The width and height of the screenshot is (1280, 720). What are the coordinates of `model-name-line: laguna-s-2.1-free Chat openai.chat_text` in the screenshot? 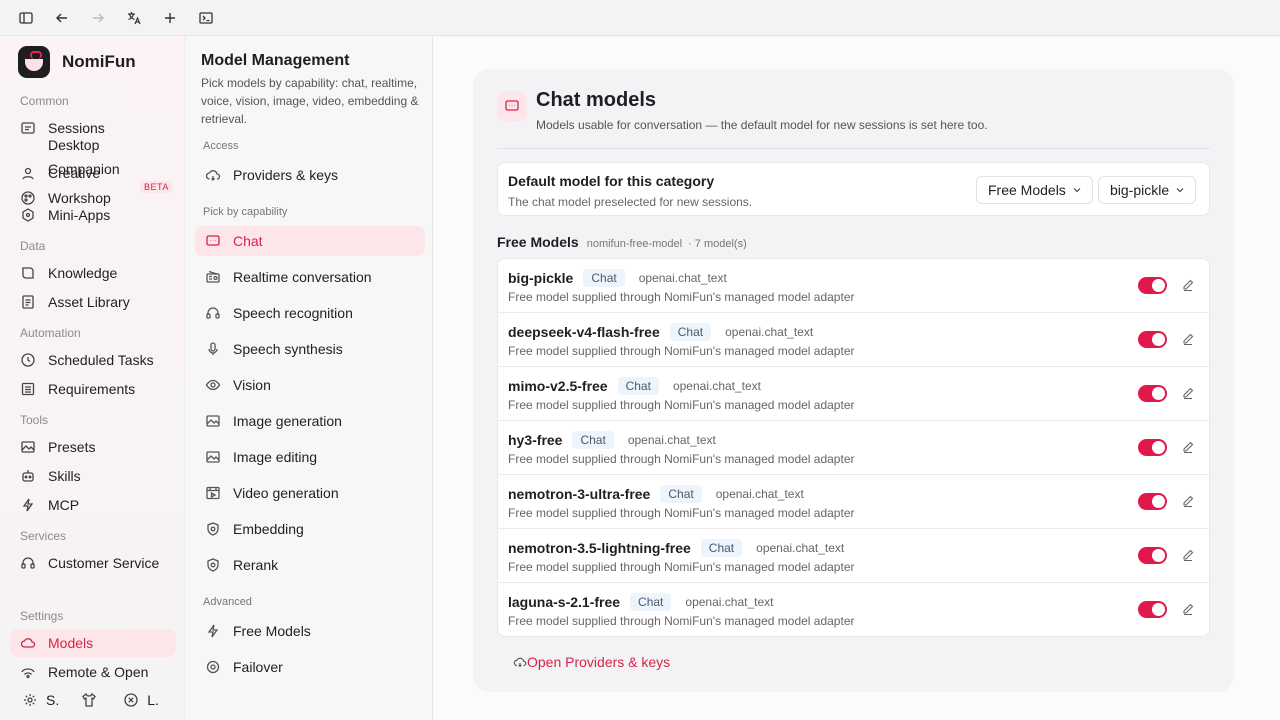 It's located at (640, 602).